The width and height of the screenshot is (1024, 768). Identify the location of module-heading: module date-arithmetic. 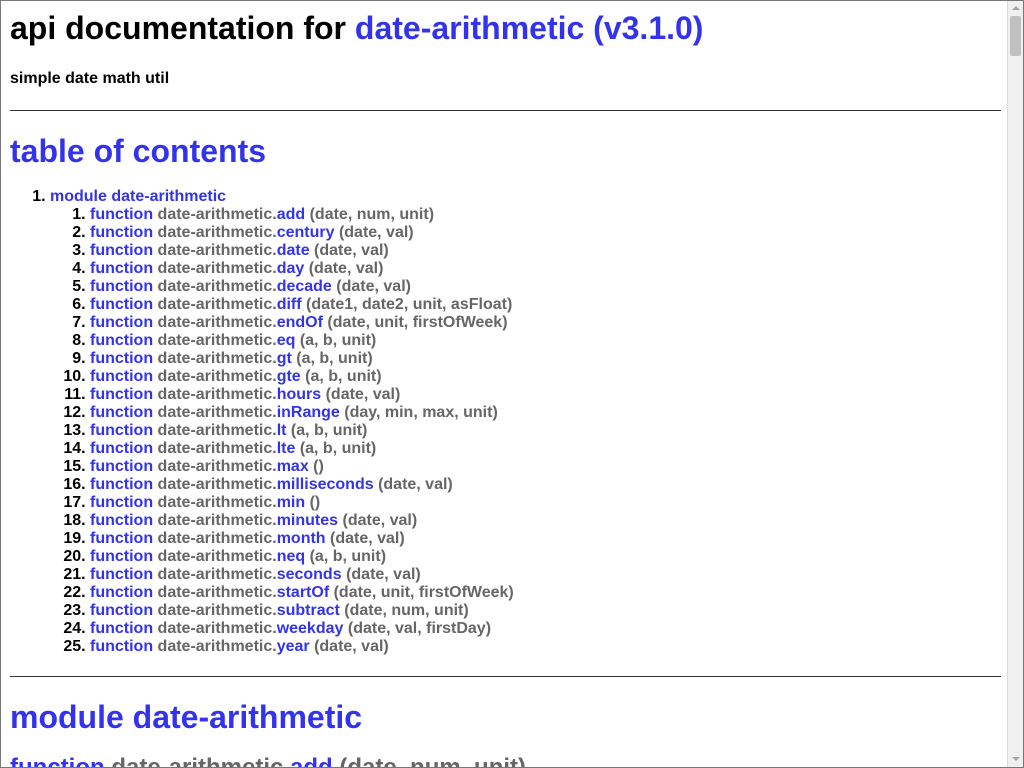
(505, 717).